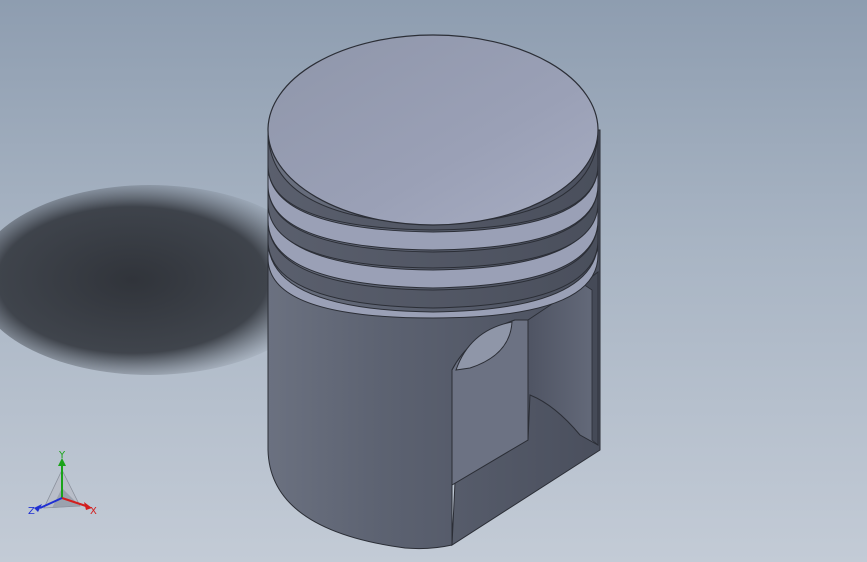 This screenshot has width=867, height=562. What do you see at coordinates (62, 483) in the screenshot?
I see `orientation-triad: Y X Z` at bounding box center [62, 483].